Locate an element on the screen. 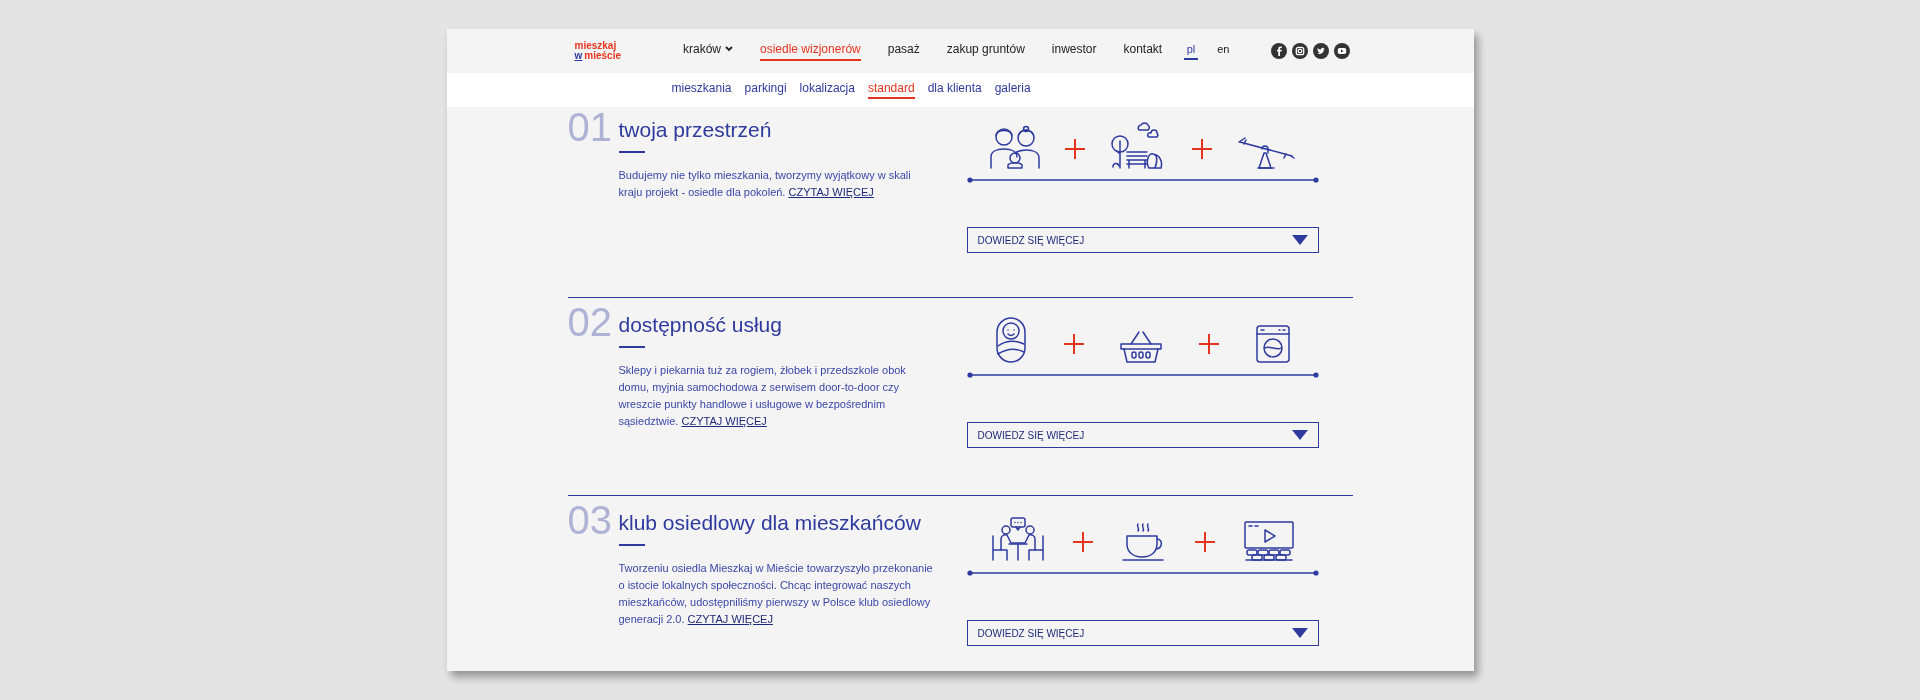 The image size is (1920, 700). subnav-link: galeria is located at coordinates (1012, 90).